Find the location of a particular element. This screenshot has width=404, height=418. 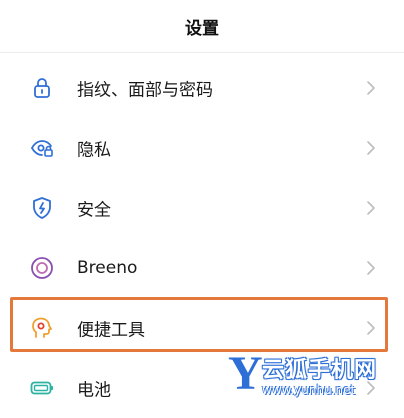

header-divider is located at coordinates (202, 52).